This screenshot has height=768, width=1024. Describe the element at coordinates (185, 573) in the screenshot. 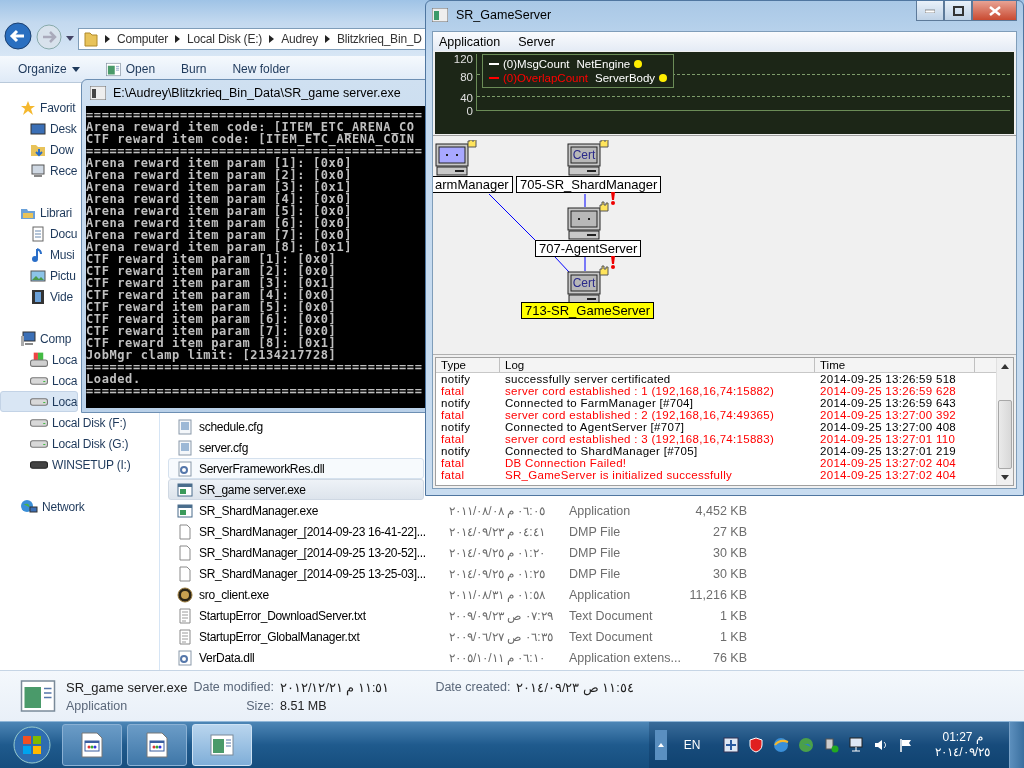

I see `file-icon` at that location.